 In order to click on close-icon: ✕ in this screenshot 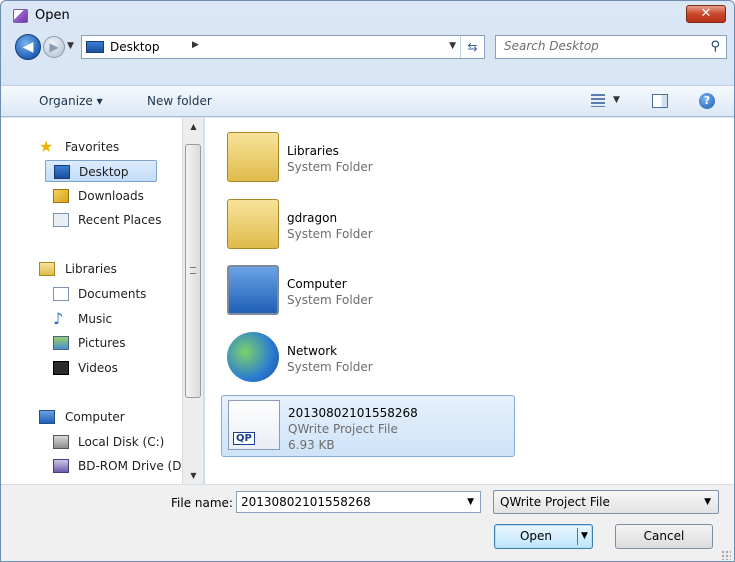, I will do `click(706, 13)`.